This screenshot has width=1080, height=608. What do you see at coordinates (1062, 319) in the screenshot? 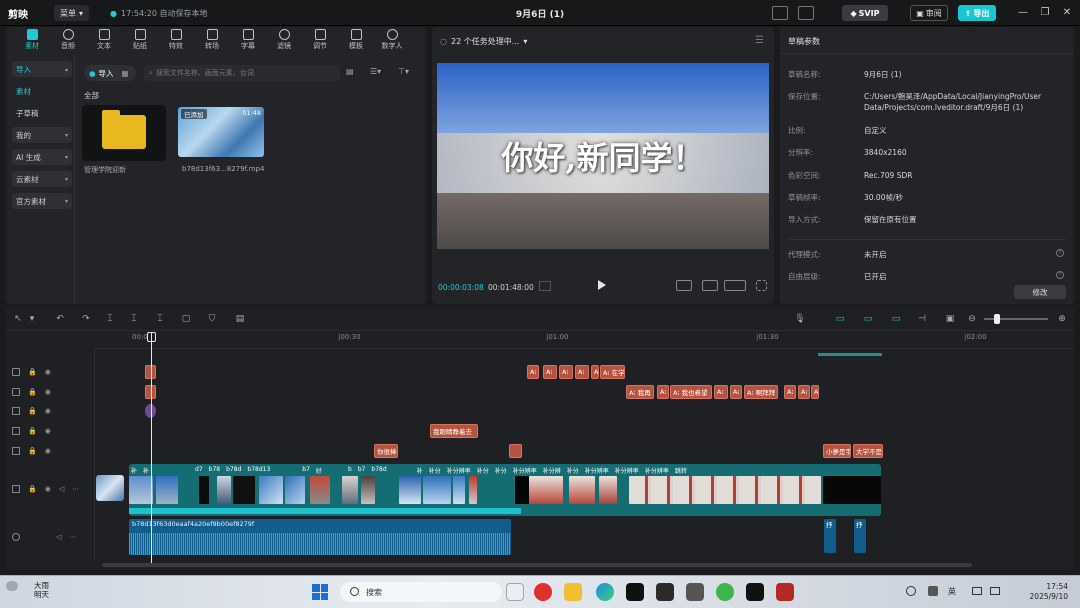
I see `zoom-in-icon: ⊕` at bounding box center [1062, 319].